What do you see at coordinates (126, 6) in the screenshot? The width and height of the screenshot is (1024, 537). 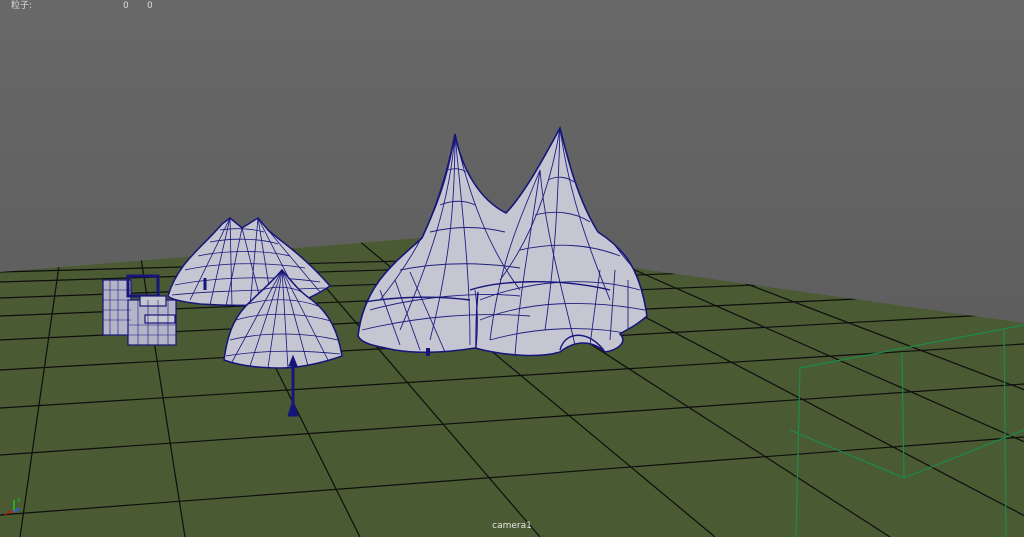 I see `particle-count-value: 0` at bounding box center [126, 6].